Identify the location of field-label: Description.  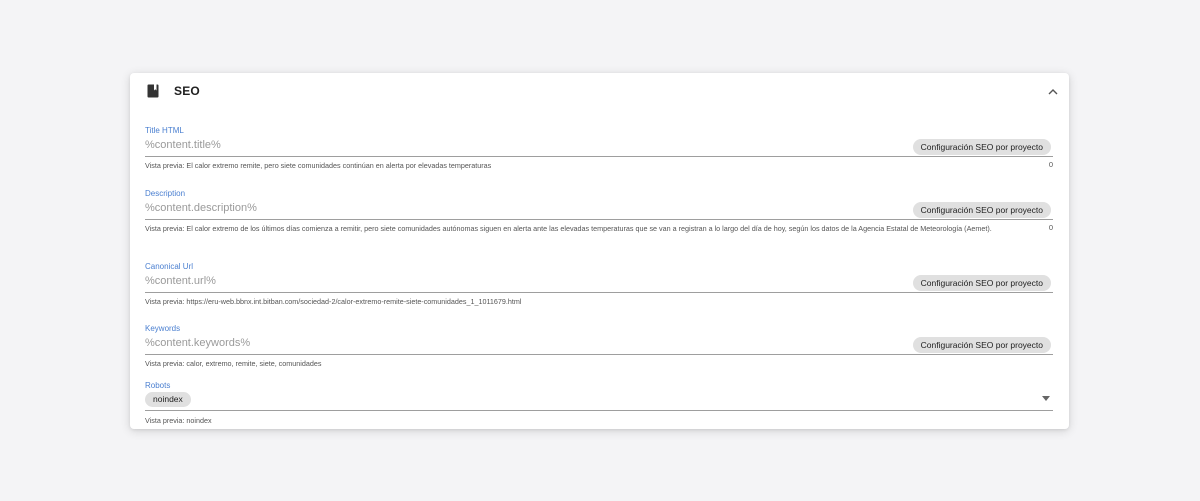
(165, 193).